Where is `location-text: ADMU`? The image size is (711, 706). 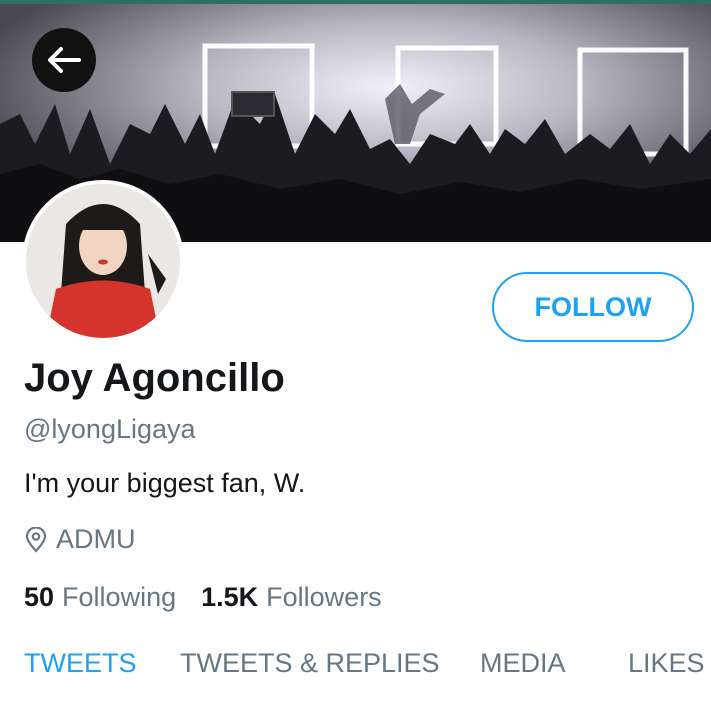
location-text: ADMU is located at coordinates (96, 539).